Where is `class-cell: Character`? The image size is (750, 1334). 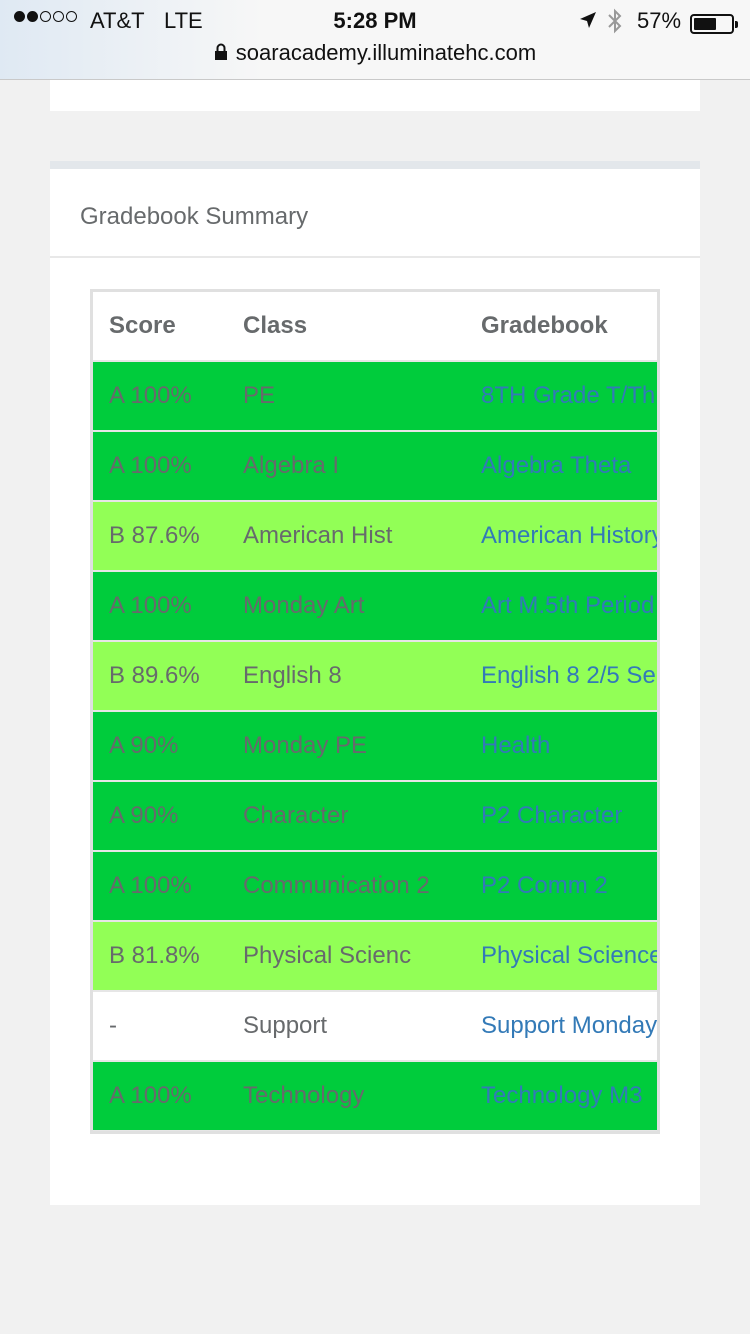 class-cell: Character is located at coordinates (346, 816).